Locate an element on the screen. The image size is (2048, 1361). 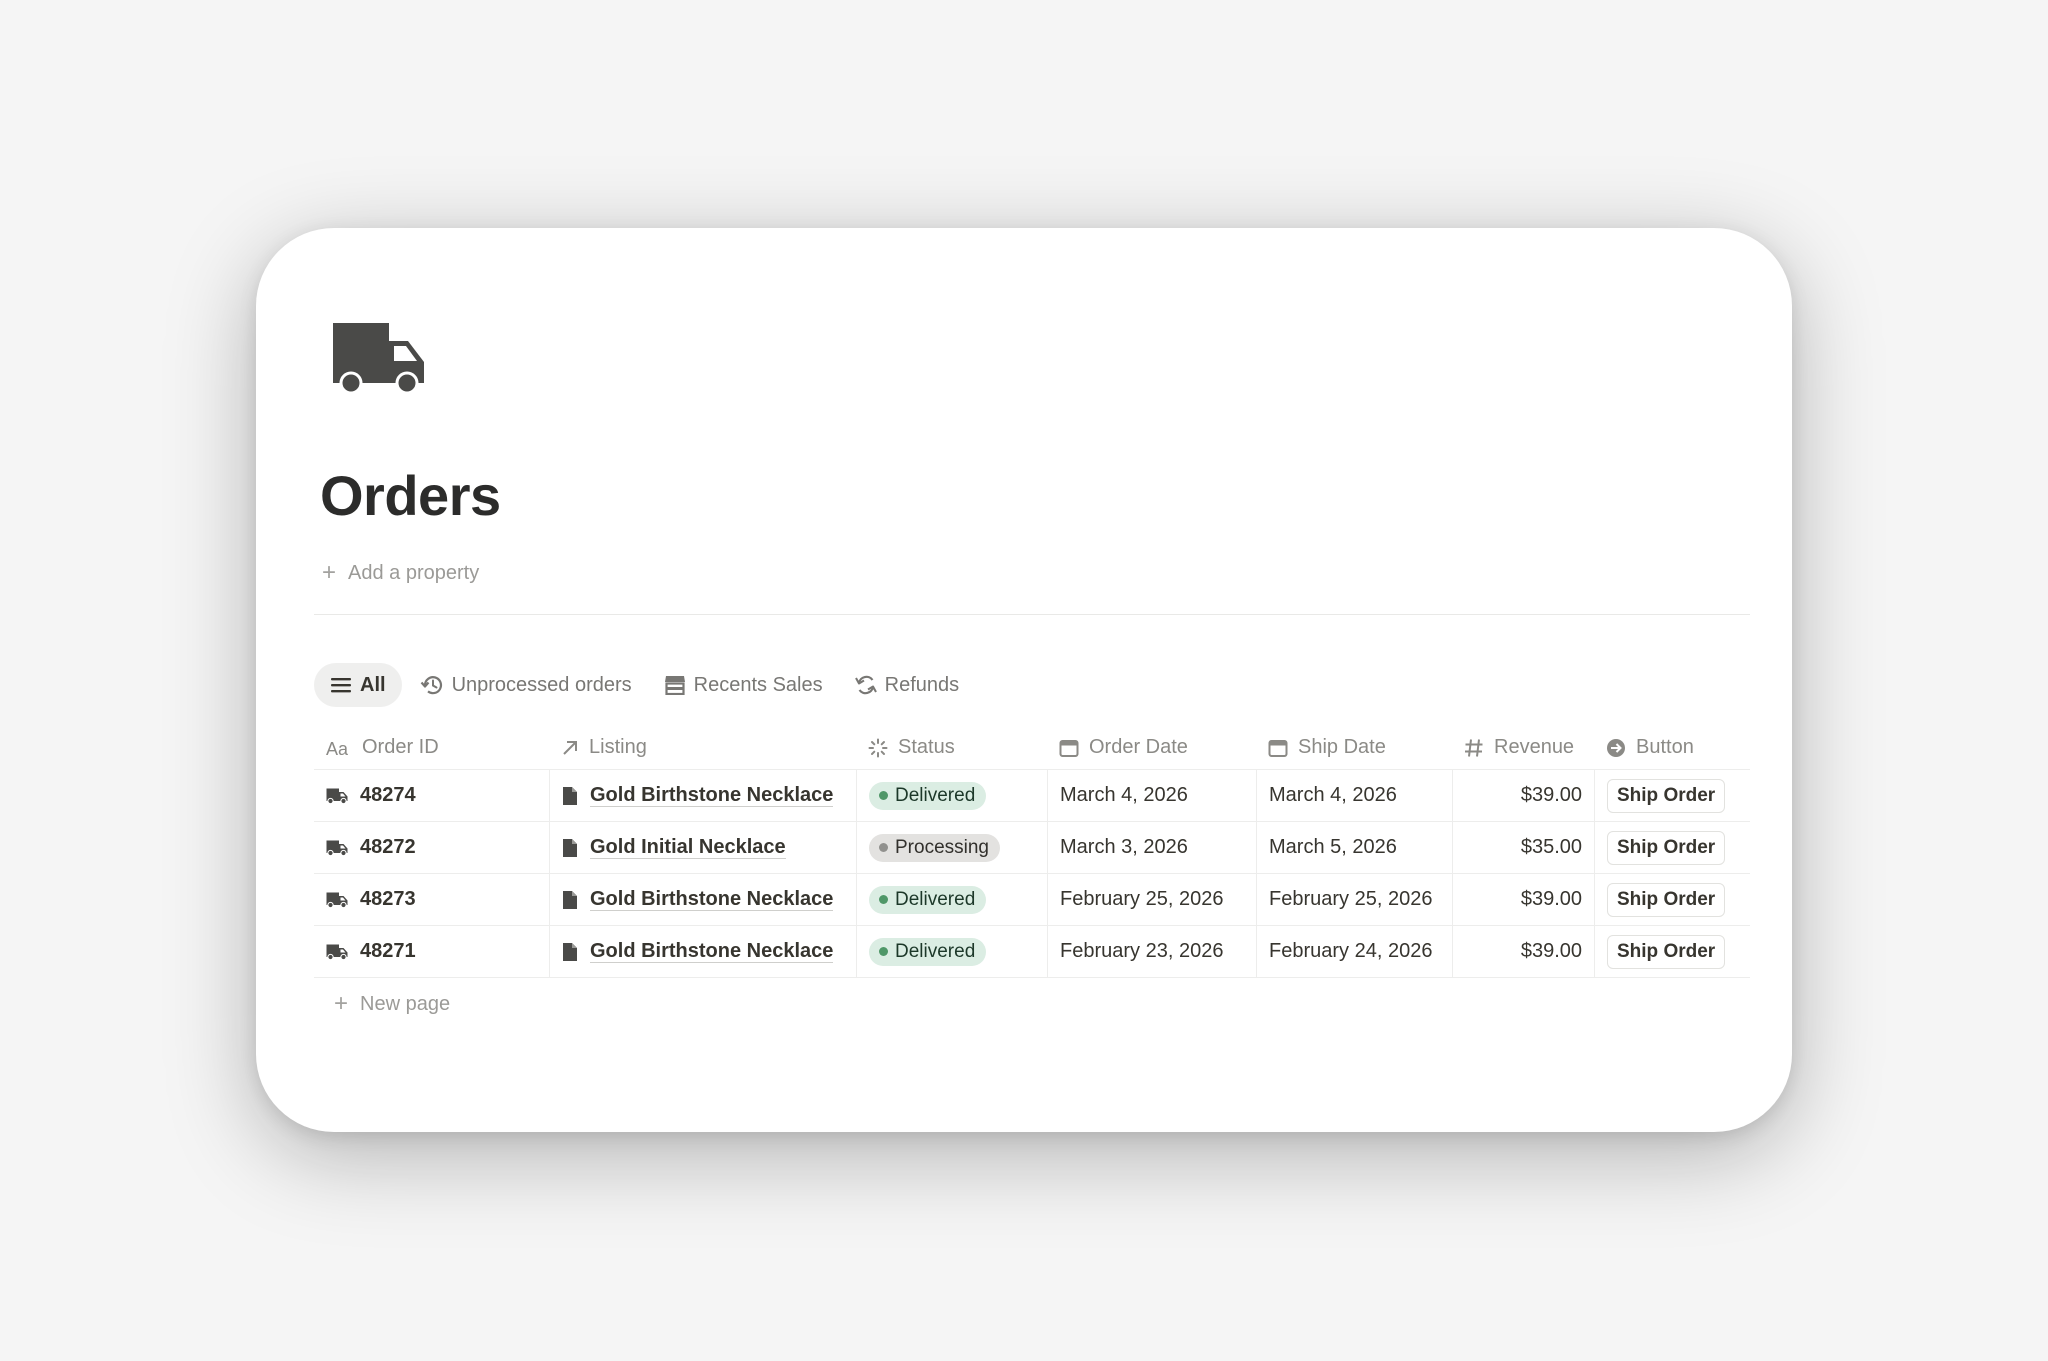
new-page-button: + New page is located at coordinates (1032, 1004).